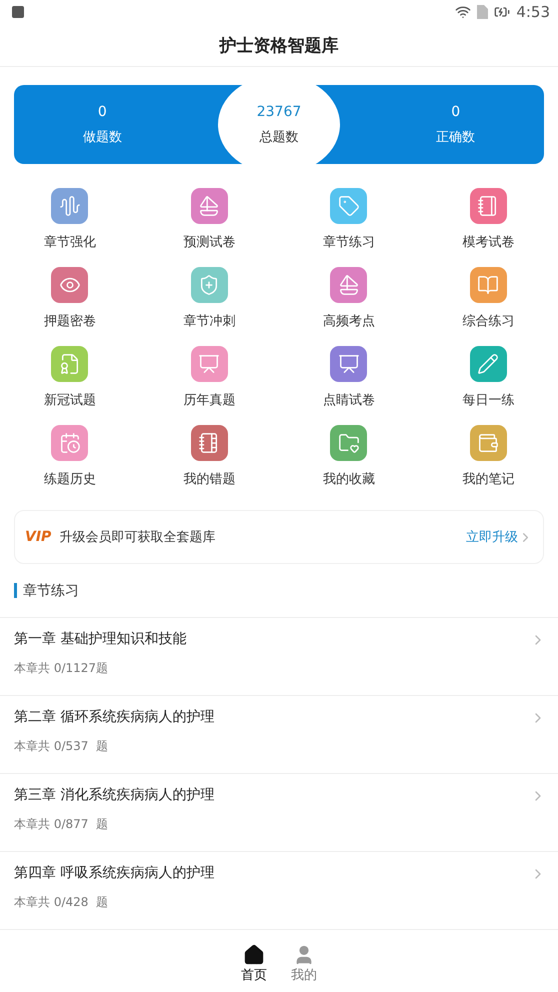 The image size is (558, 992). Describe the element at coordinates (209, 321) in the screenshot. I see `feature-label: 章节冲刺` at that location.